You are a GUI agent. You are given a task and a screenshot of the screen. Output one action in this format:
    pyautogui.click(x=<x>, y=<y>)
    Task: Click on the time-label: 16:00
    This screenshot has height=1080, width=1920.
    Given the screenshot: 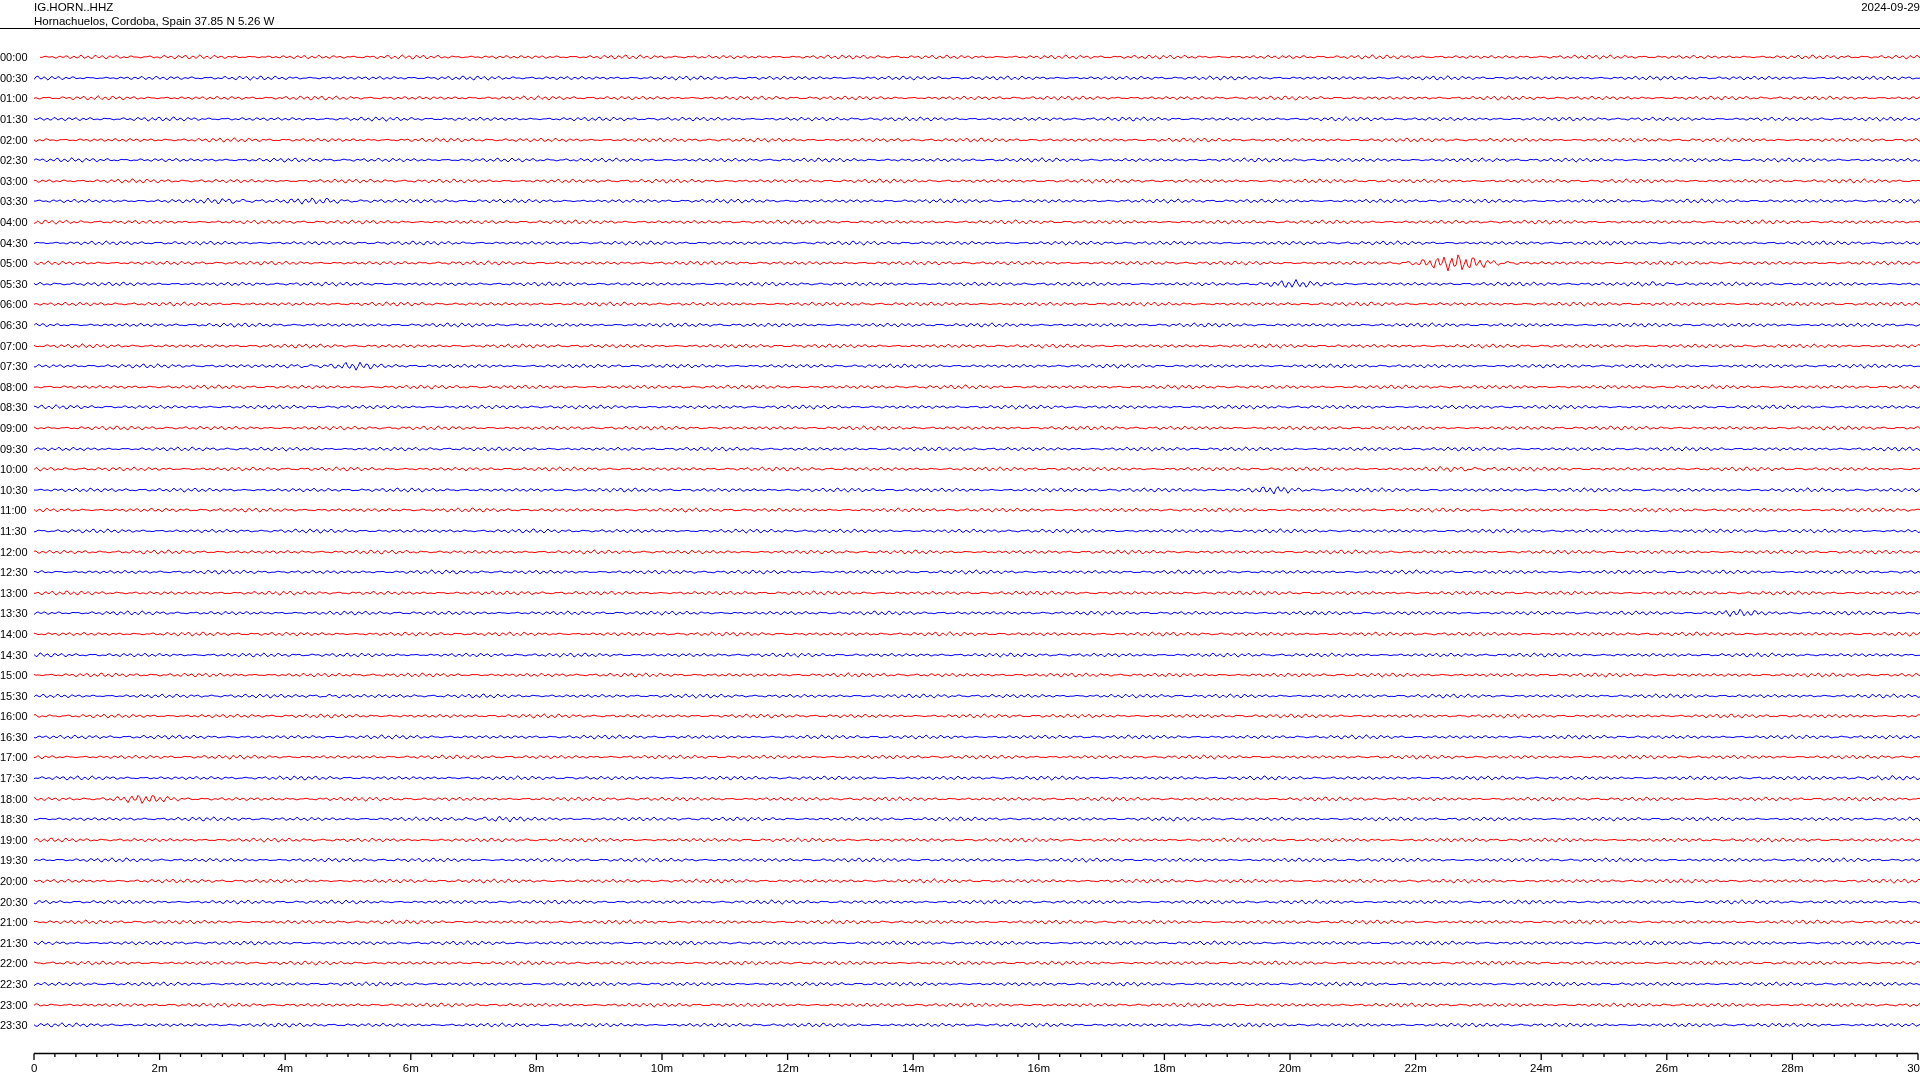 What is the action you would take?
    pyautogui.click(x=14, y=716)
    